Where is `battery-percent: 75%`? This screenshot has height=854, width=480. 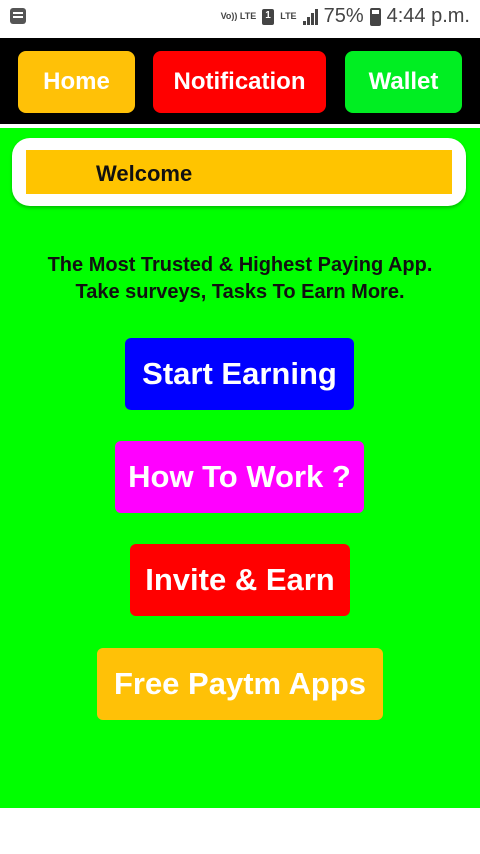
battery-percent: 75% is located at coordinates (343, 16).